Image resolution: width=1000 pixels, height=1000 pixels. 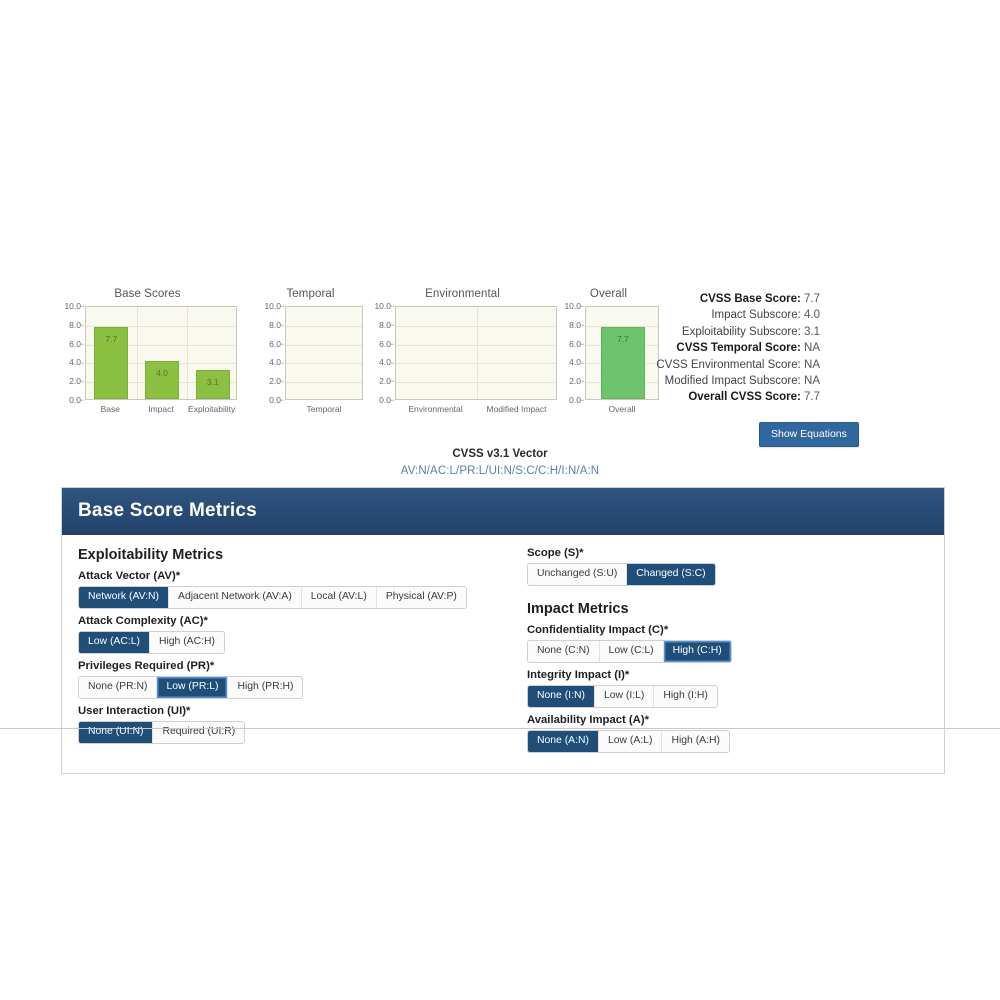 I want to click on metric-option-network-av-n: Network (AV:N), so click(x=124, y=597).